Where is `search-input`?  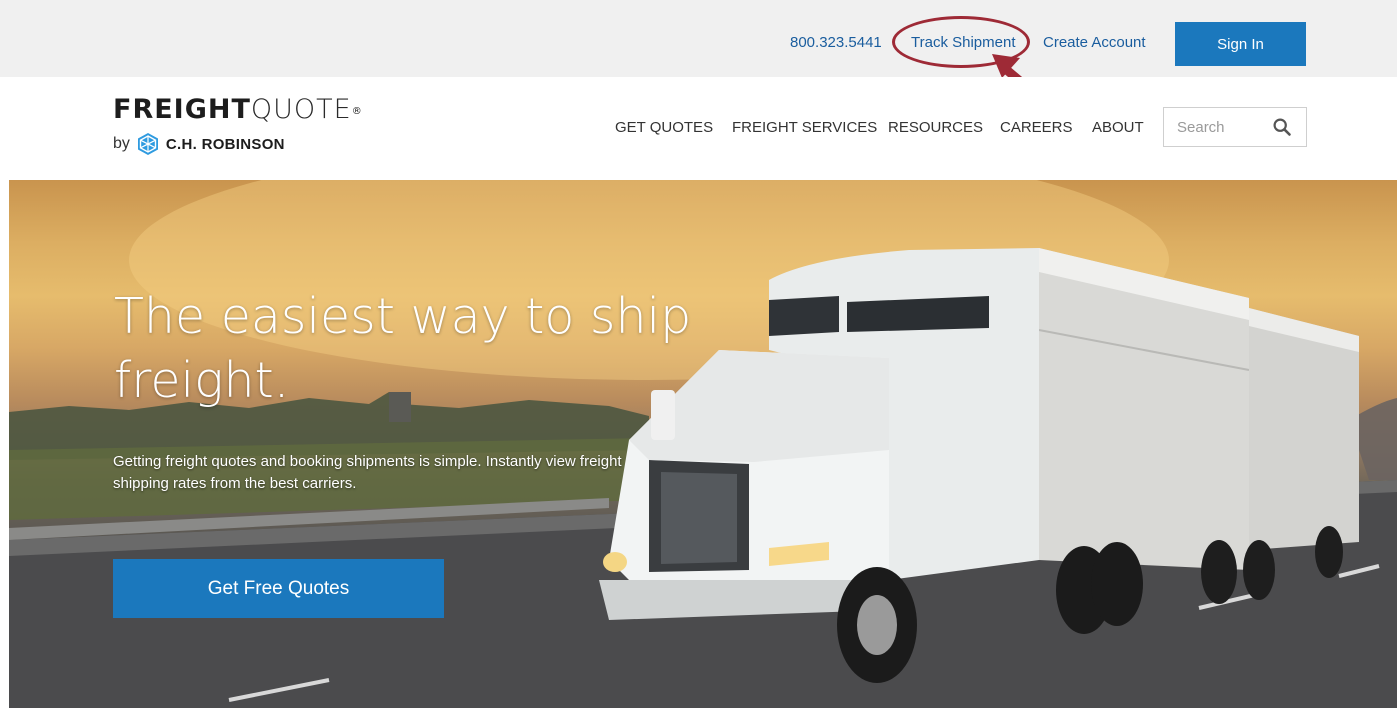
search-input is located at coordinates (1214, 127).